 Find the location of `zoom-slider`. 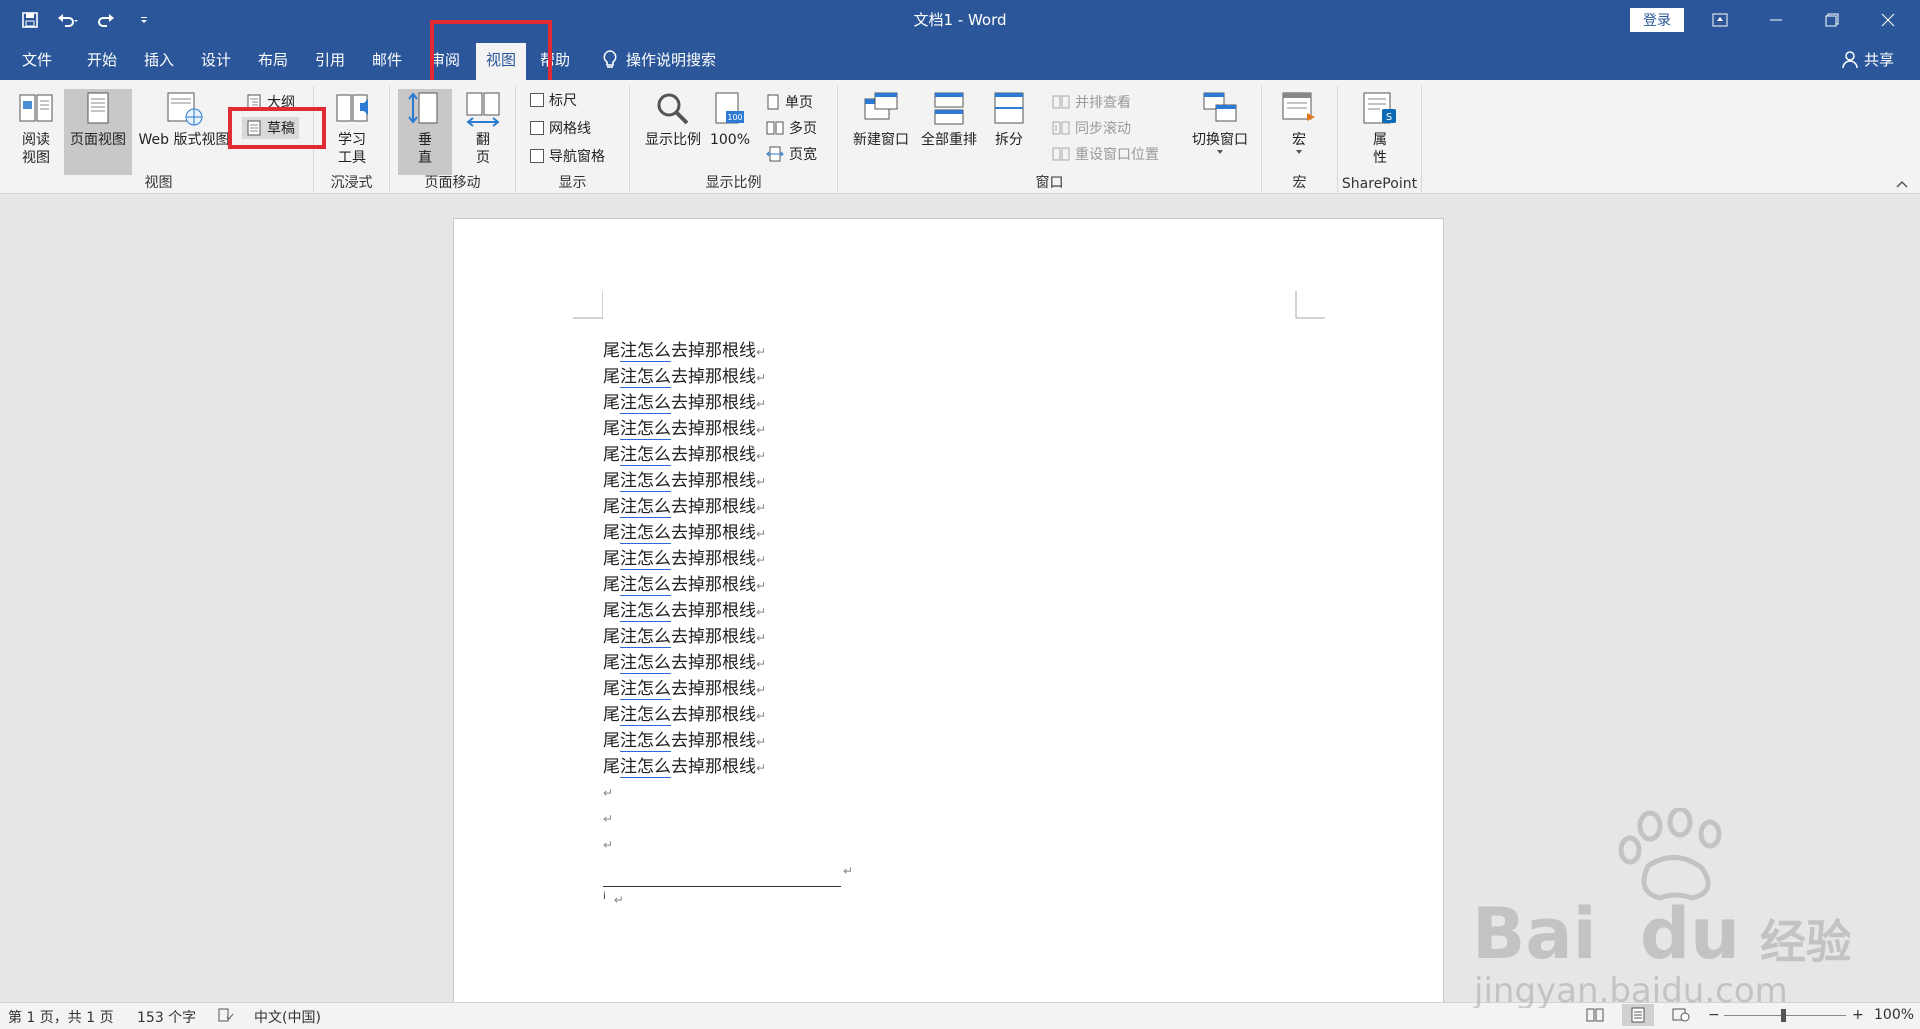

zoom-slider is located at coordinates (1785, 1015).